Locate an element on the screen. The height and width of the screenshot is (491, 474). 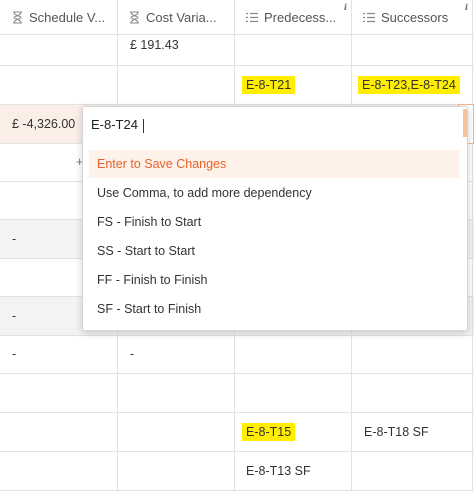
cost-variance-cell: £ 191.43 is located at coordinates (154, 45).